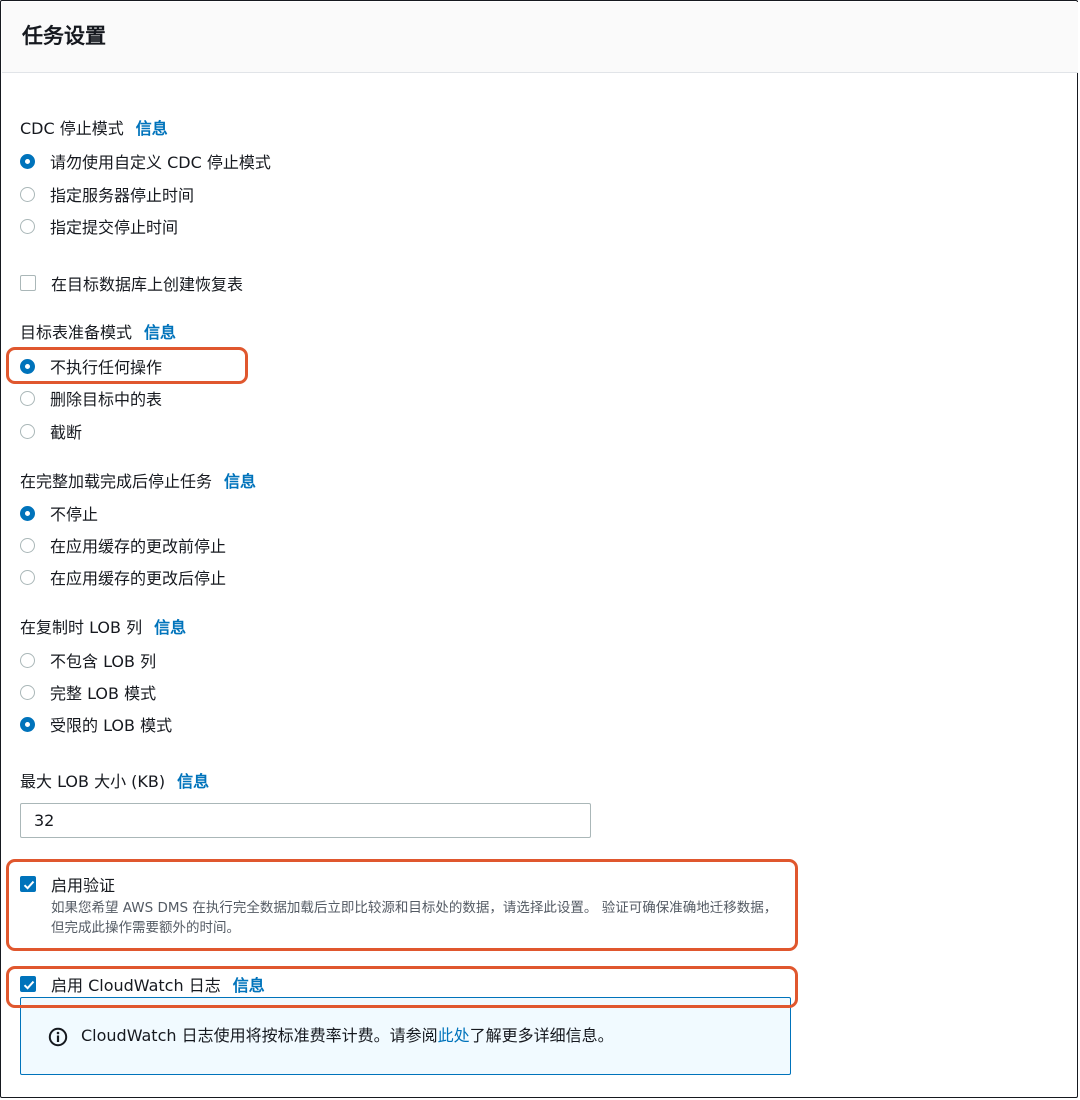 The image size is (1080, 1100). What do you see at coordinates (64, 36) in the screenshot?
I see `page-title: 任务设置` at bounding box center [64, 36].